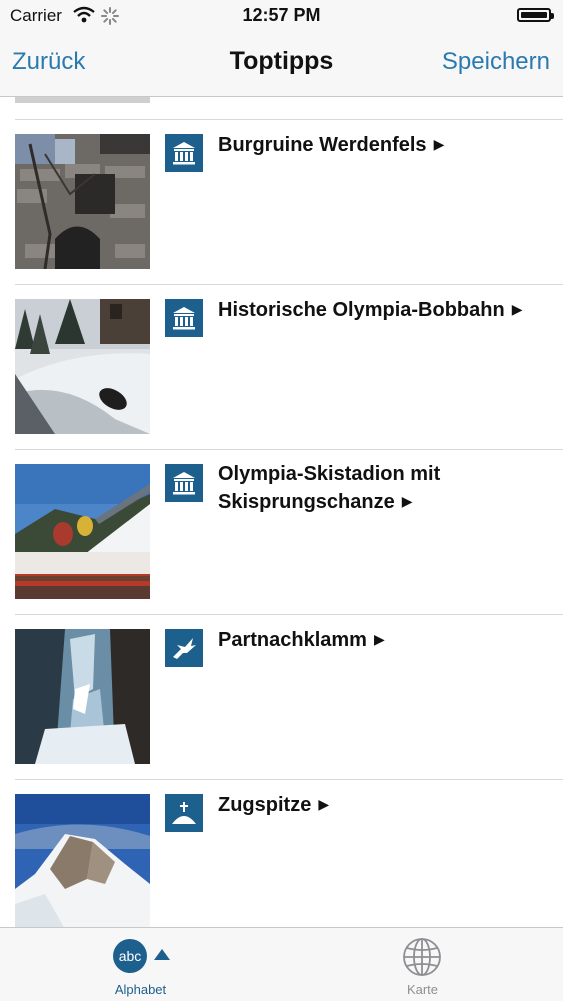  What do you see at coordinates (281, 853) in the screenshot?
I see `list-item-zugspitze: Zugspitze ▶` at bounding box center [281, 853].